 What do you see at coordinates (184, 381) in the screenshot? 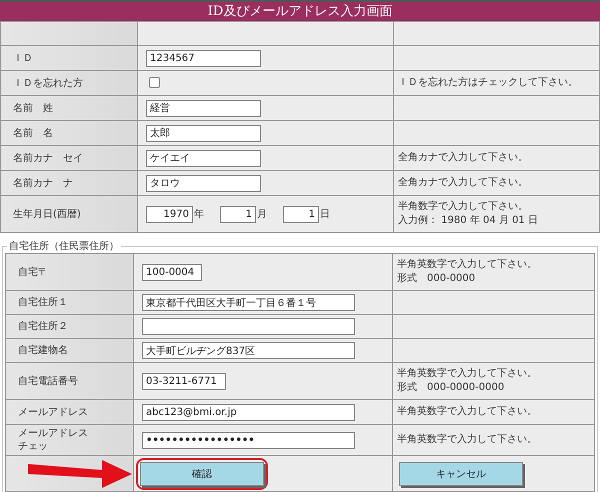
I see `input-field: 03-3211-6771` at bounding box center [184, 381].